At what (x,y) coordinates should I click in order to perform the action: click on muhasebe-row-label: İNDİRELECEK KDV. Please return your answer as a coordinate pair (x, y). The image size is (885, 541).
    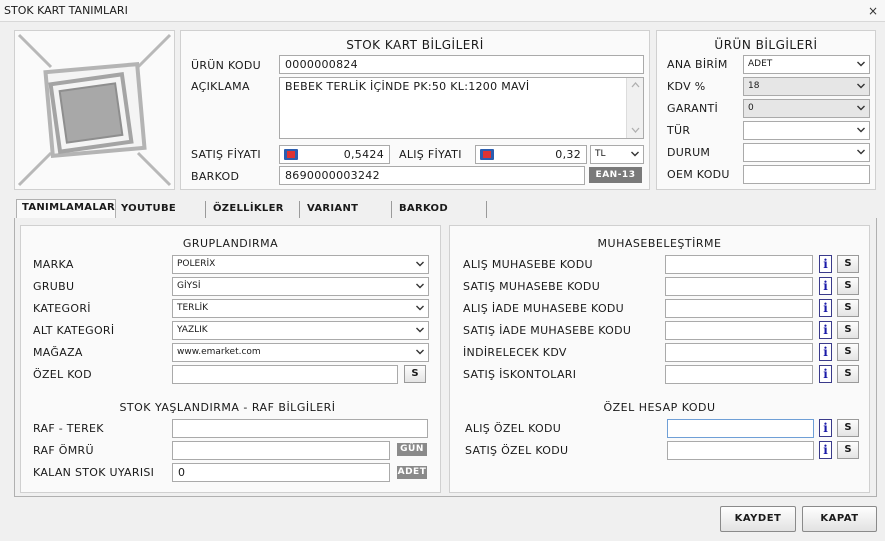
    Looking at the image, I should click on (515, 352).